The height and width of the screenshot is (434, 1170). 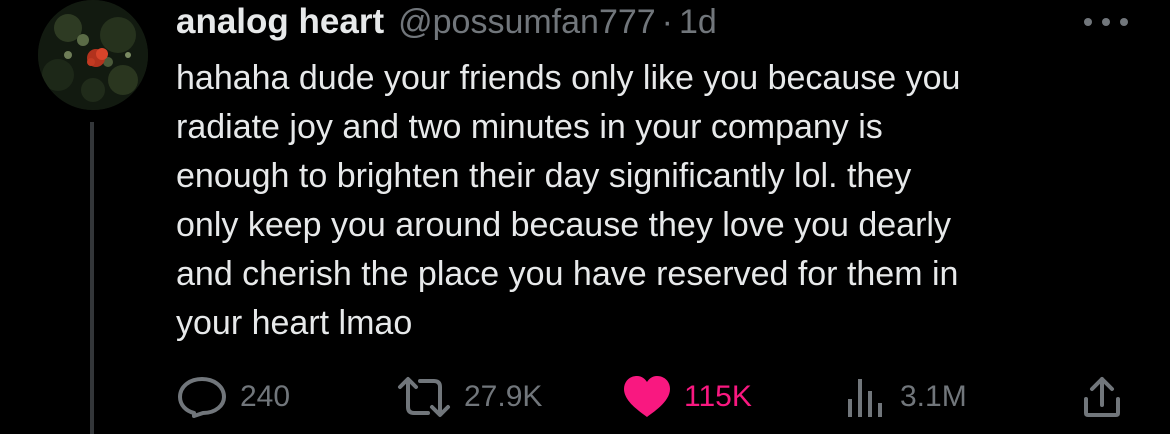 I want to click on views-count: 3.1M, so click(x=933, y=396).